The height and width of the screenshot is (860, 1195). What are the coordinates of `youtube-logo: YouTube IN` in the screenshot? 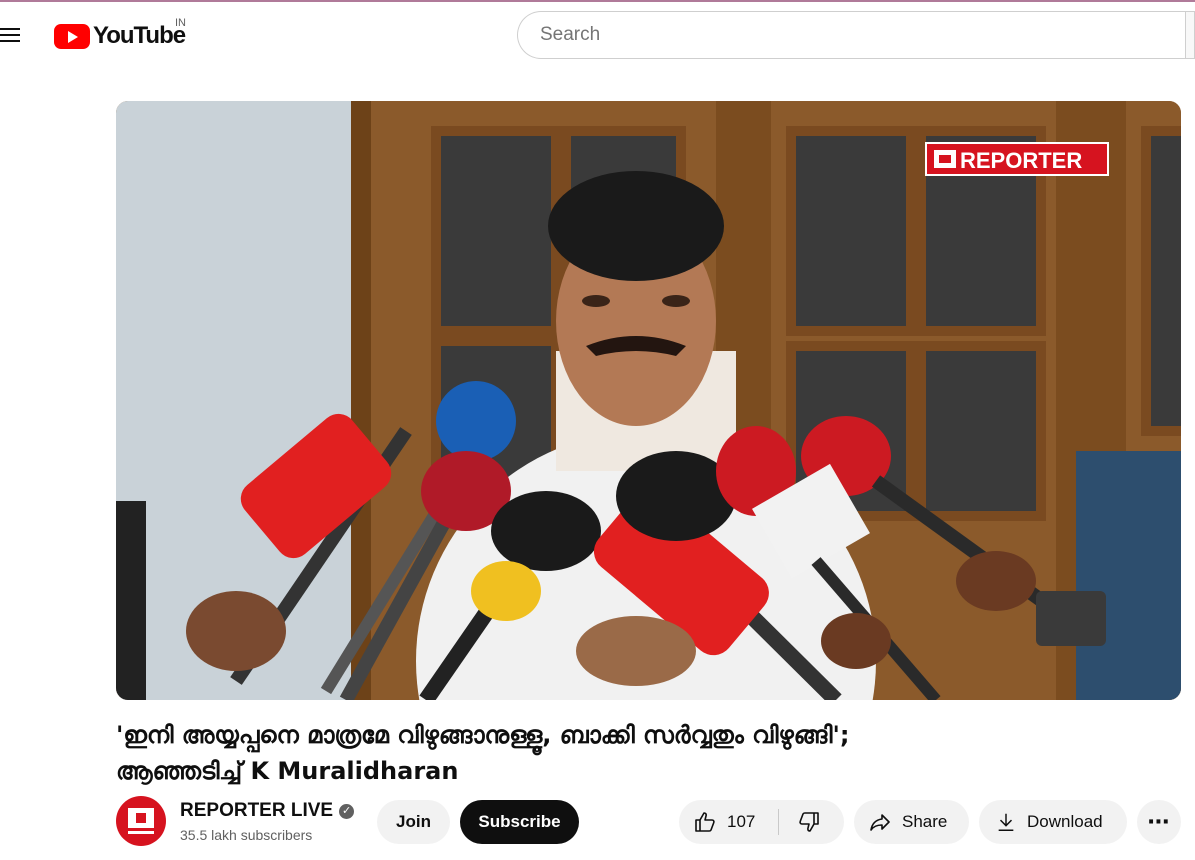 It's located at (120, 33).